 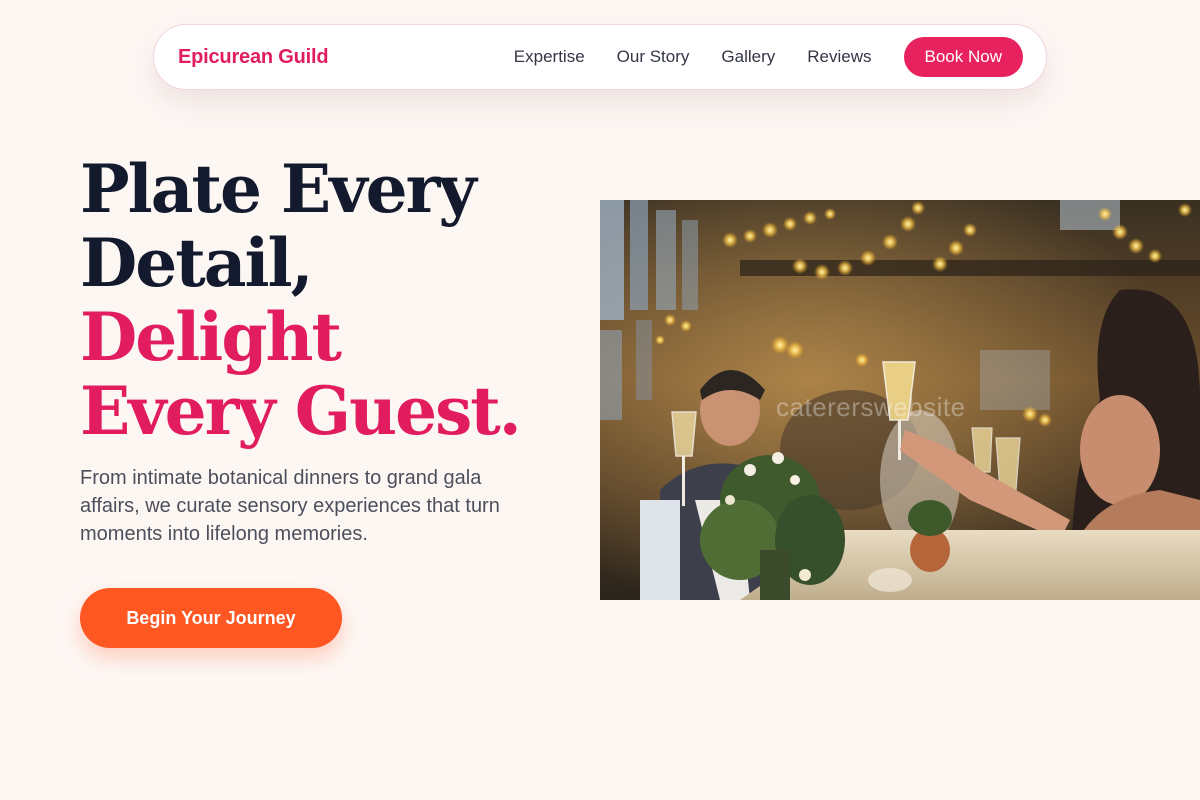 I want to click on nav-link-reviews: Reviews, so click(x=839, y=57).